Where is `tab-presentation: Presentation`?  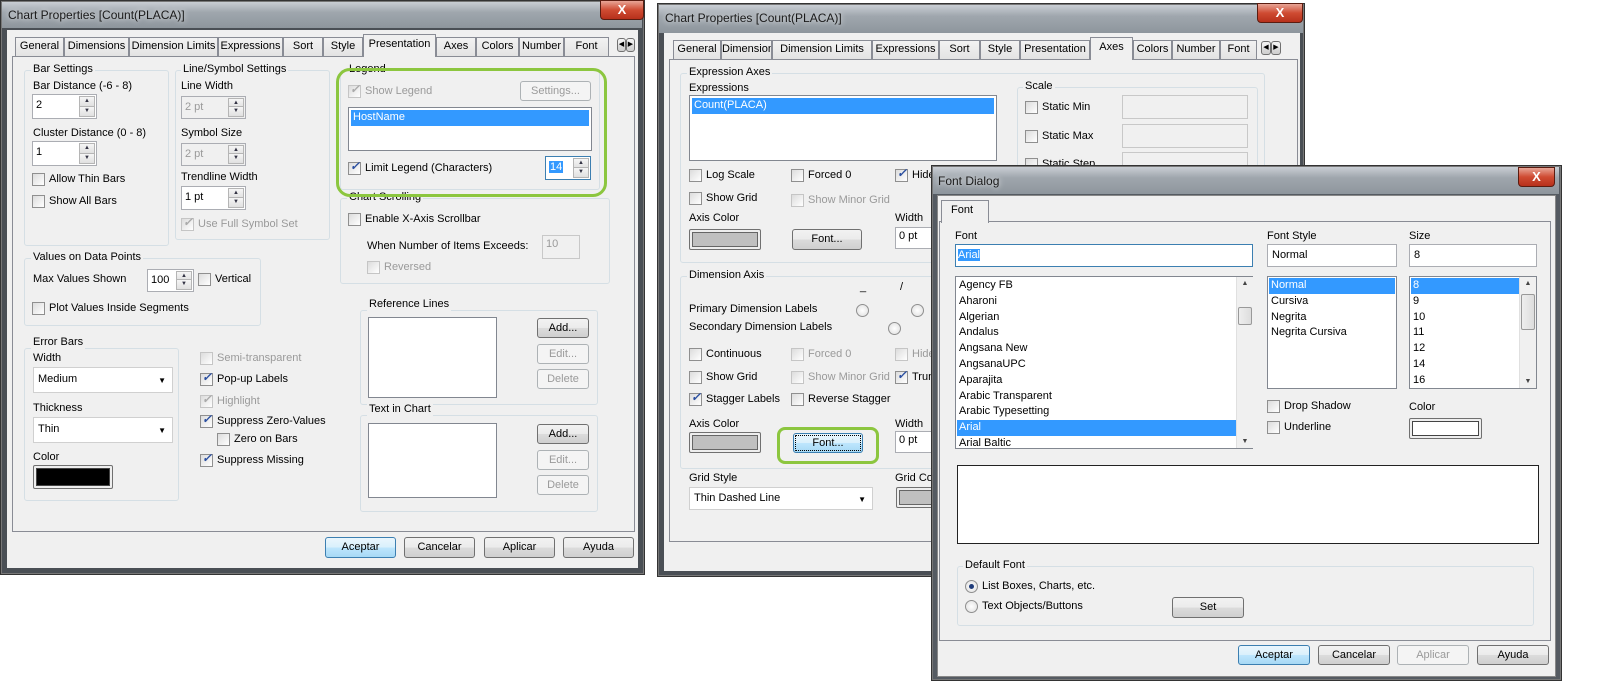
tab-presentation: Presentation is located at coordinates (399, 45).